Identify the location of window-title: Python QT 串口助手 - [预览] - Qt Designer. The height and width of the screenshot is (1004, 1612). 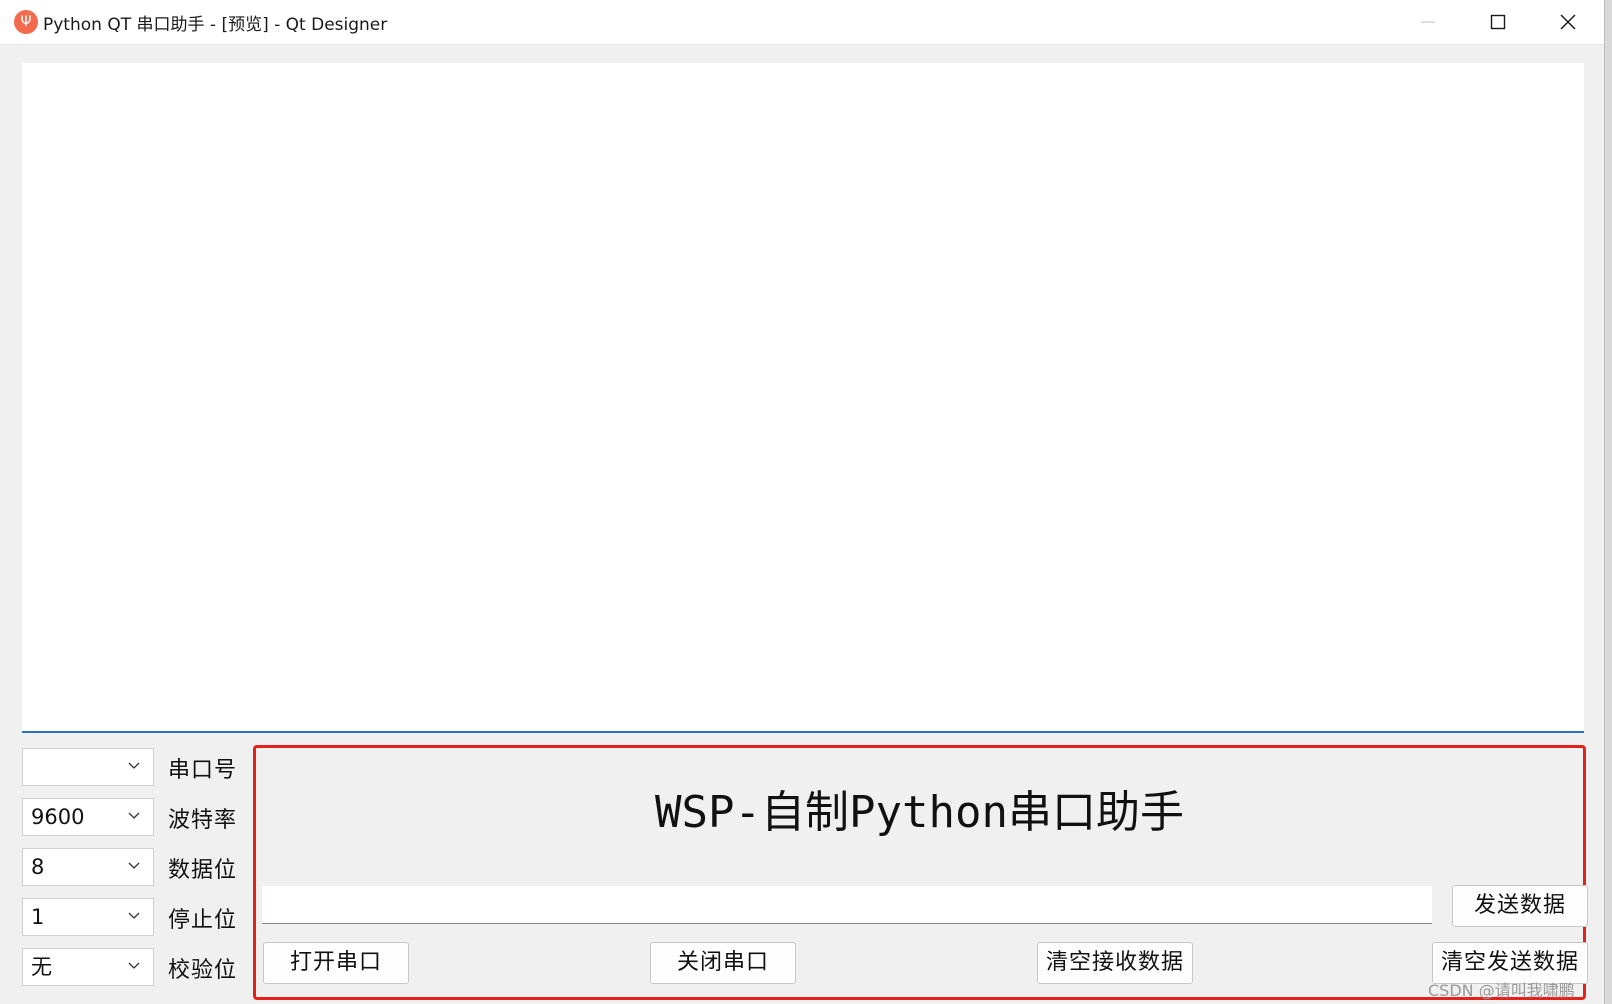
(215, 25).